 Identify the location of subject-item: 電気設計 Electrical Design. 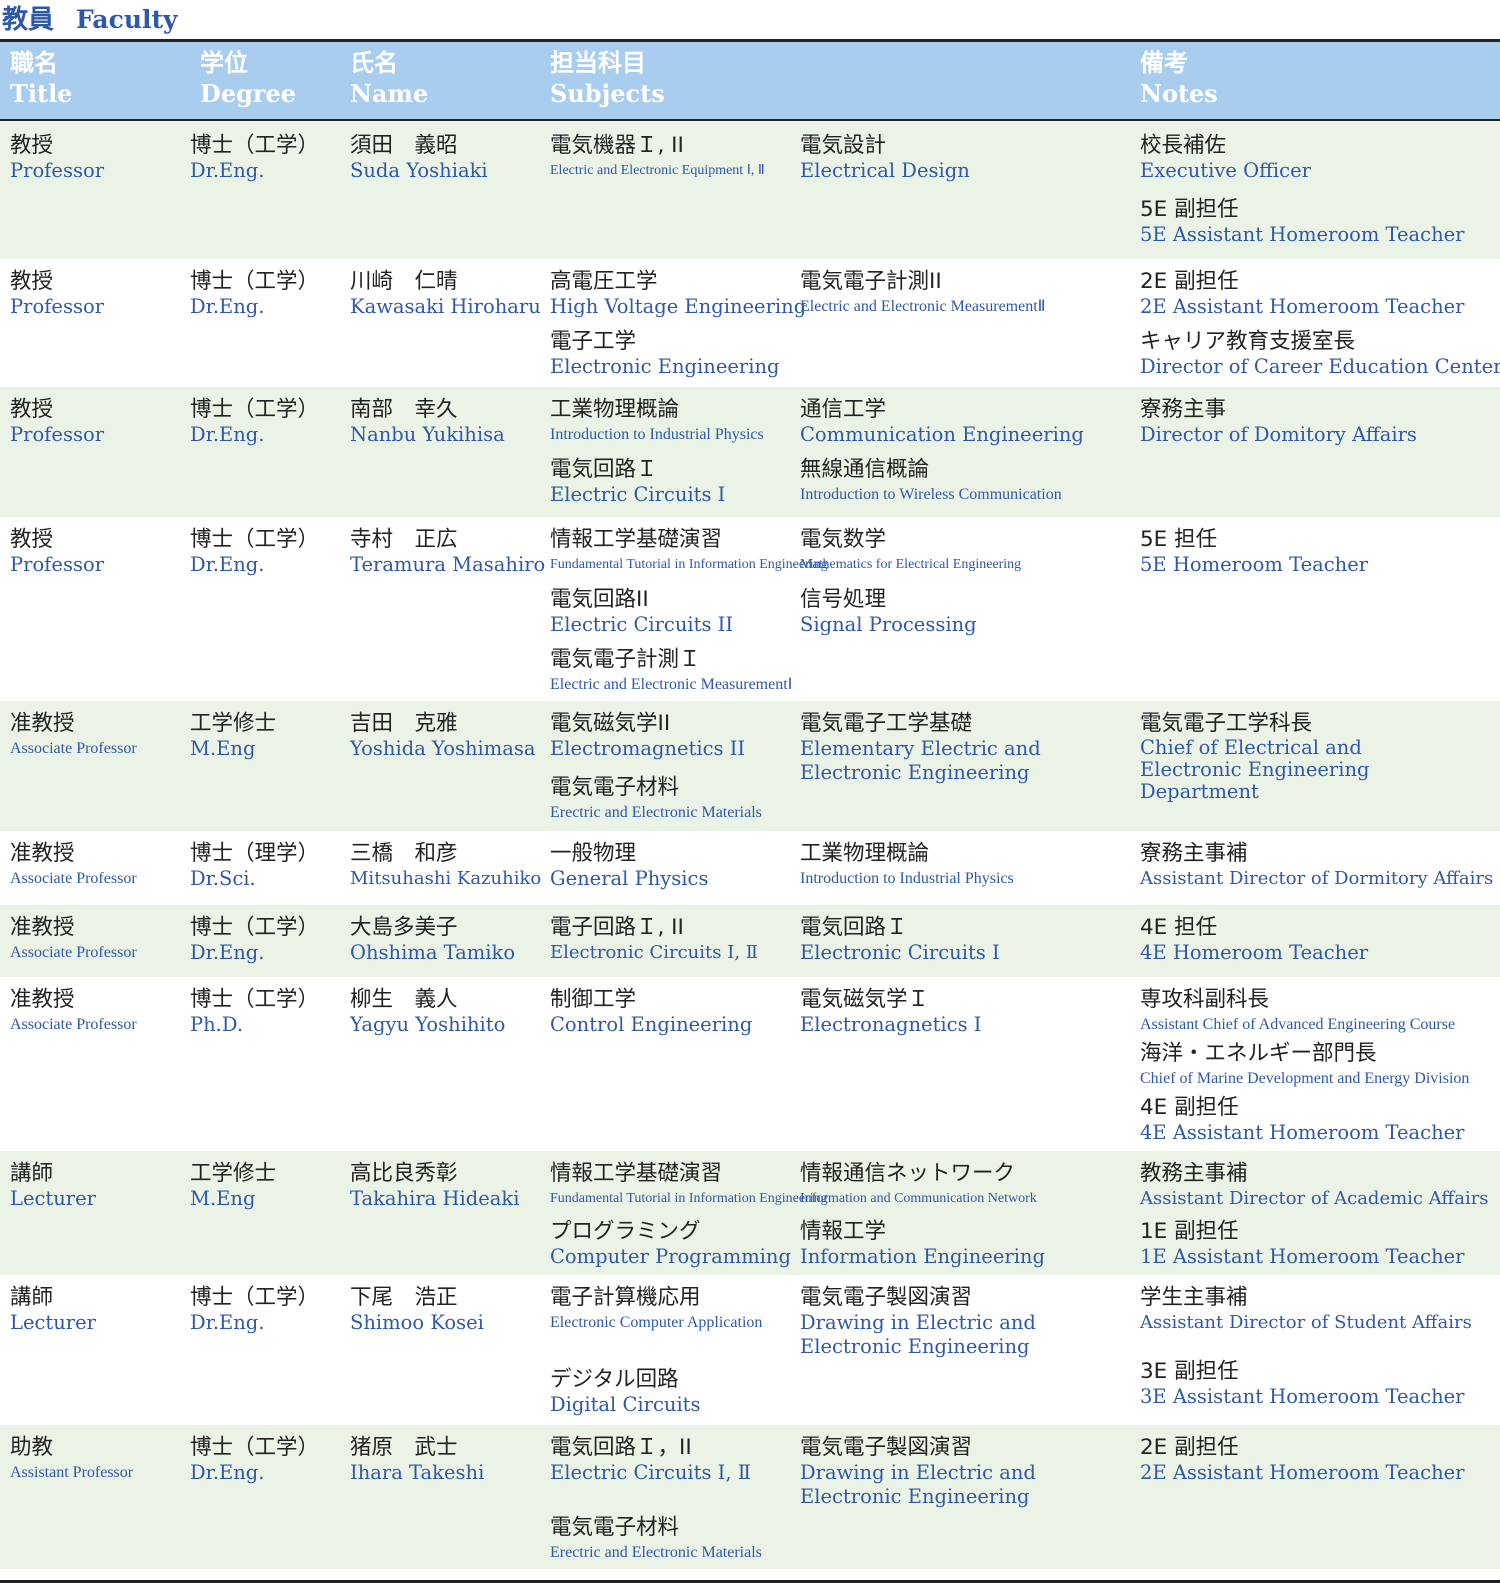
(885, 157).